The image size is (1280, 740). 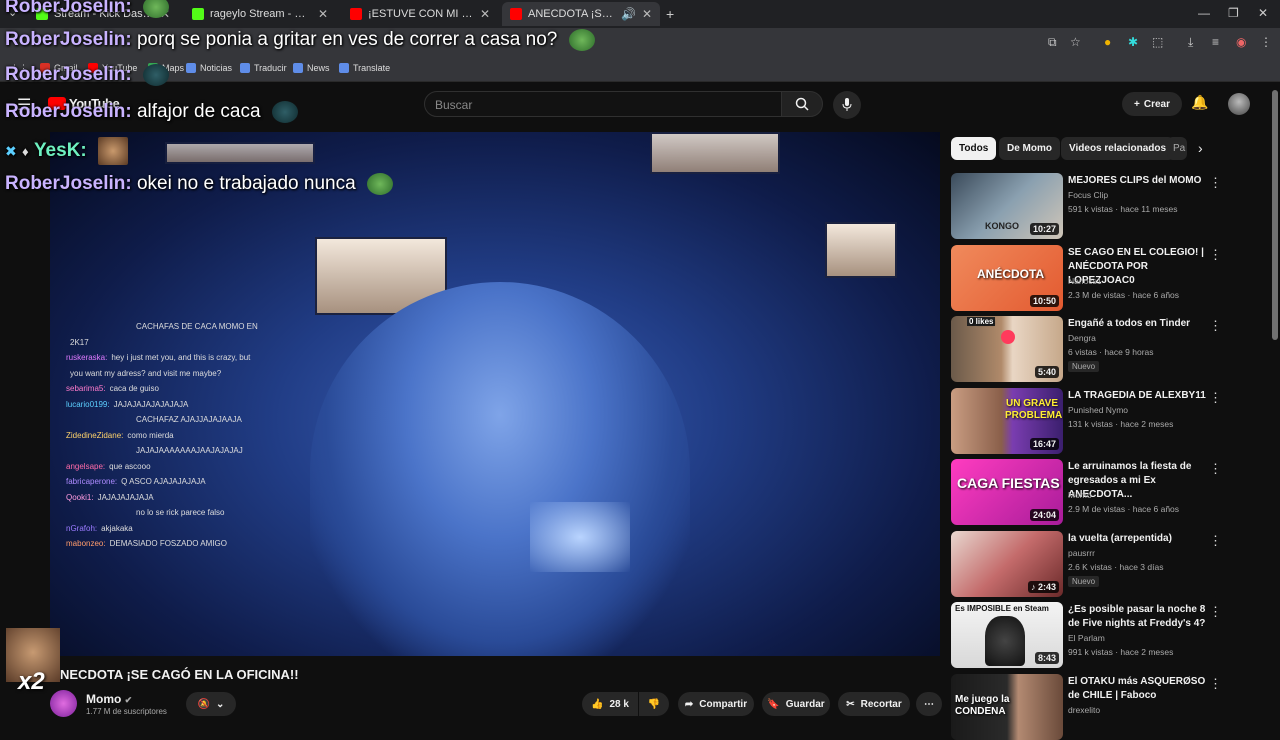 What do you see at coordinates (204, 704) in the screenshot?
I see `bell-off-icon: 🔕` at bounding box center [204, 704].